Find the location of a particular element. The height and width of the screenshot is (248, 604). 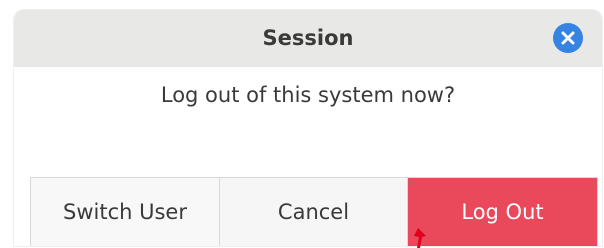

cancel-button: Cancel is located at coordinates (314, 212).